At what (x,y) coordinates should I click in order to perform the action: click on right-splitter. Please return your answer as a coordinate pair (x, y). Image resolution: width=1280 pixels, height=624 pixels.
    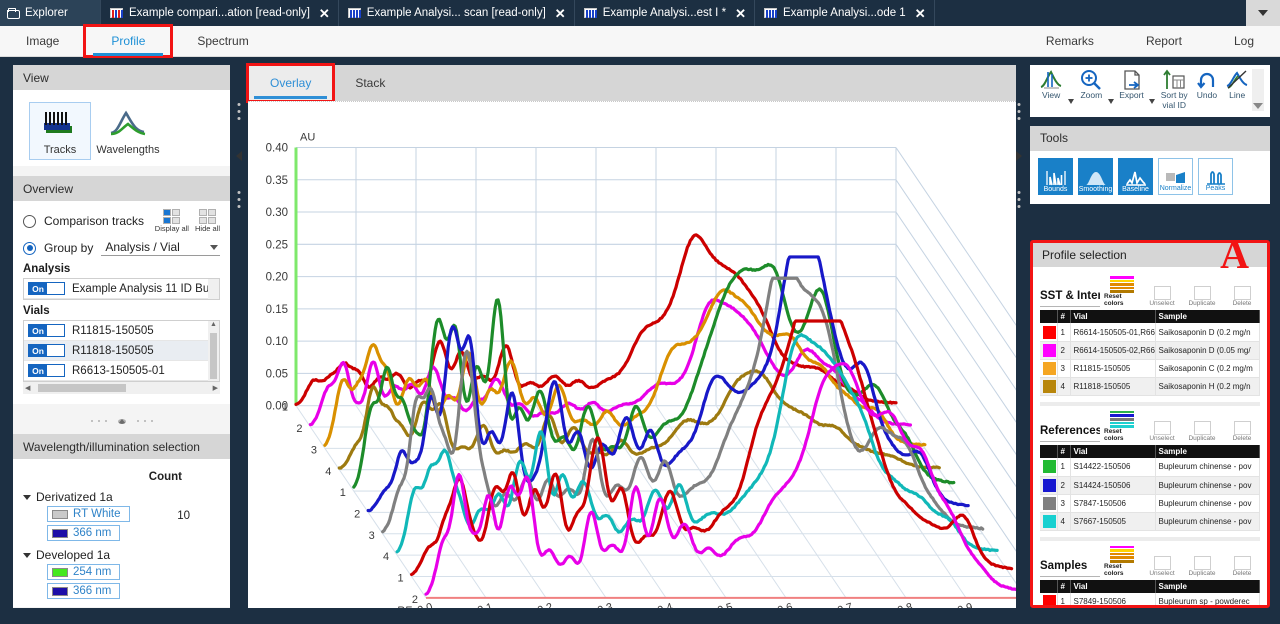
    Looking at the image, I should click on (1019, 336).